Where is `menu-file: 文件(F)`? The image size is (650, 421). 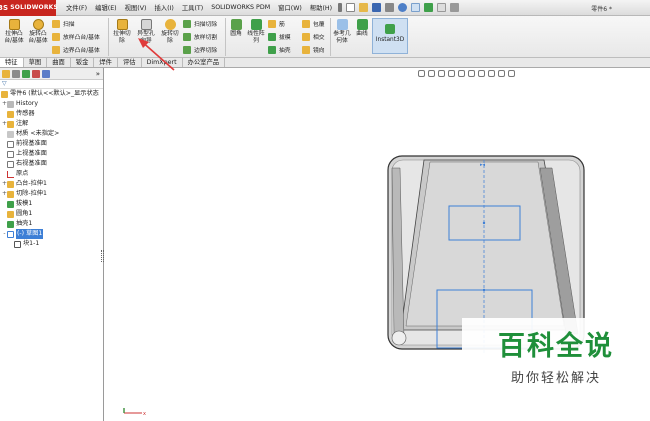
menu-file: 文件(F) is located at coordinates (76, 7).